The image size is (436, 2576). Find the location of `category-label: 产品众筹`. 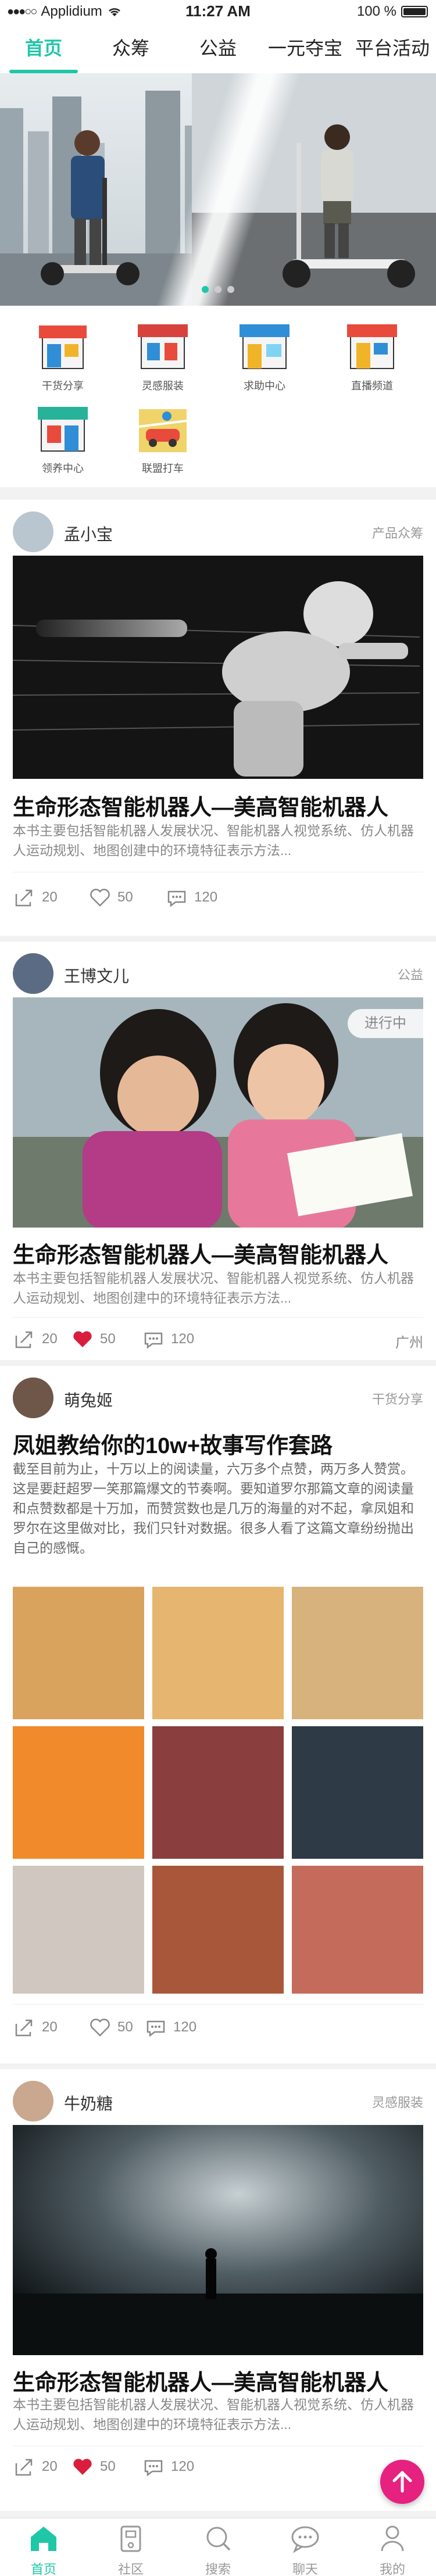

category-label: 产品众筹 is located at coordinates (397, 533).